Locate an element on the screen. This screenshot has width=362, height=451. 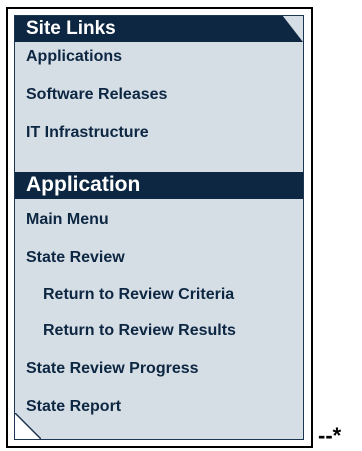
application-title: Application is located at coordinates (83, 184).